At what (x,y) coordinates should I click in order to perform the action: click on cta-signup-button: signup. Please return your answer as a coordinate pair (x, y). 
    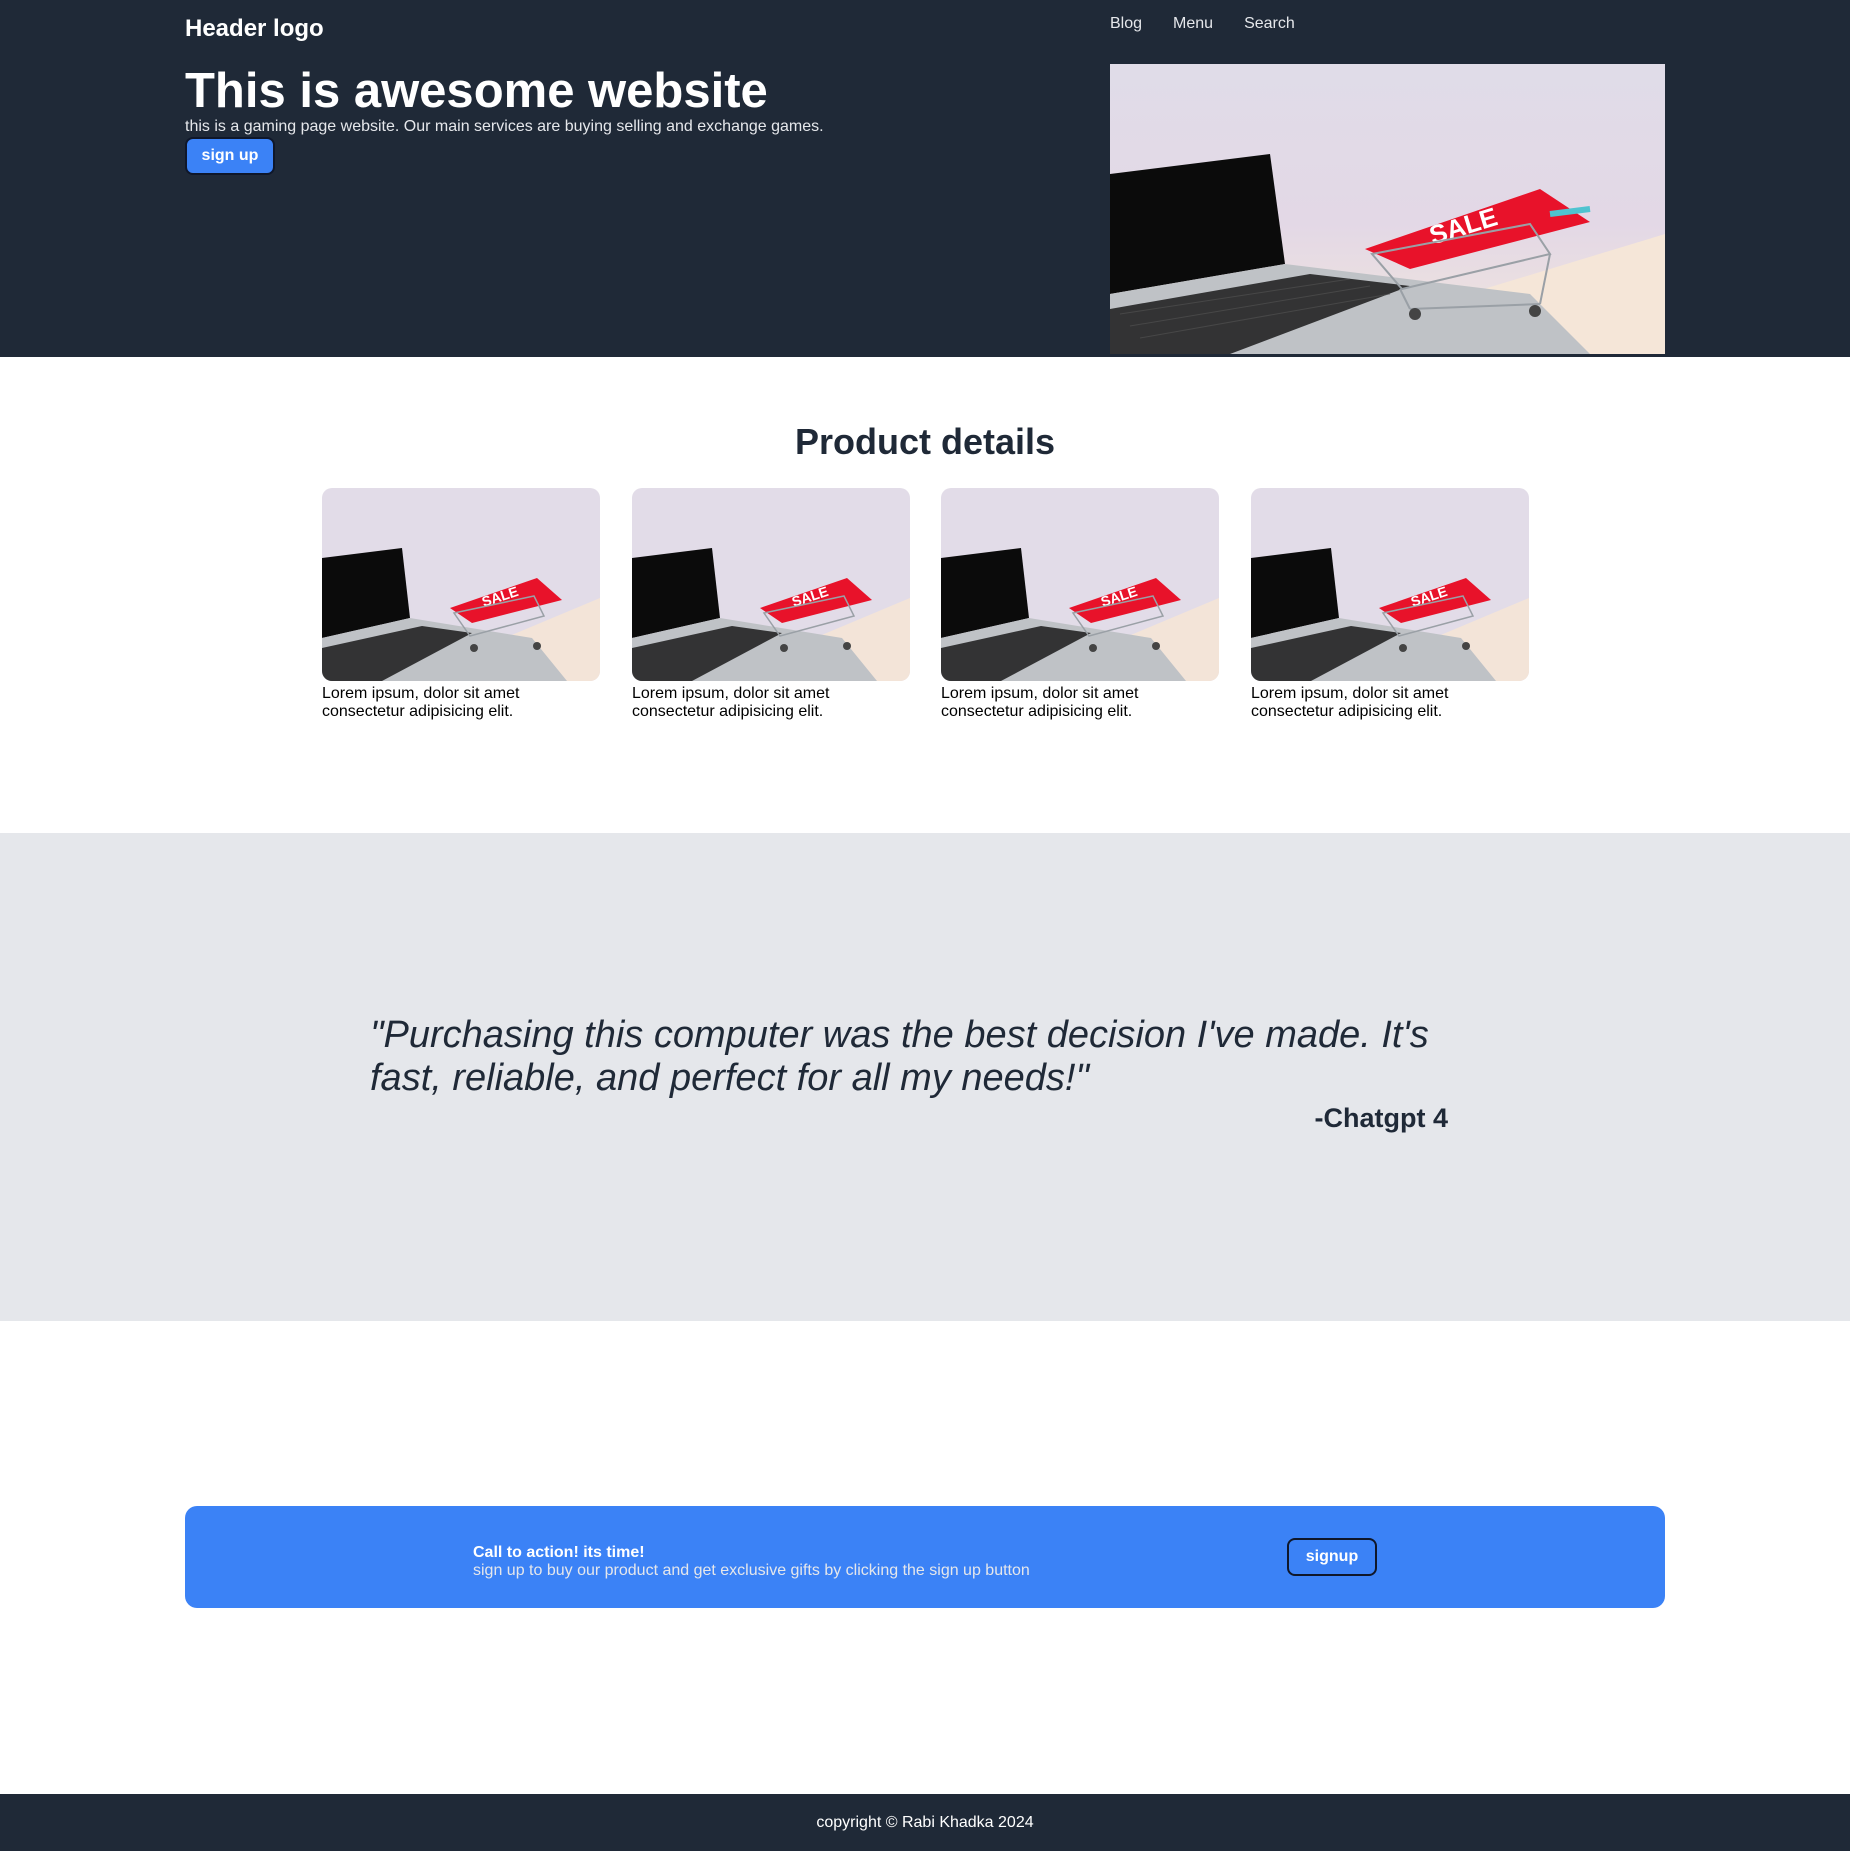
    Looking at the image, I should click on (1332, 1557).